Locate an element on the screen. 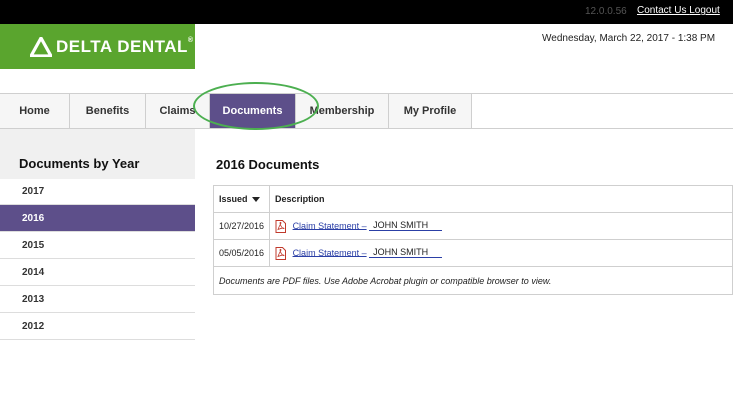 The height and width of the screenshot is (412, 733). tab-benefits: Benefits is located at coordinates (108, 111).